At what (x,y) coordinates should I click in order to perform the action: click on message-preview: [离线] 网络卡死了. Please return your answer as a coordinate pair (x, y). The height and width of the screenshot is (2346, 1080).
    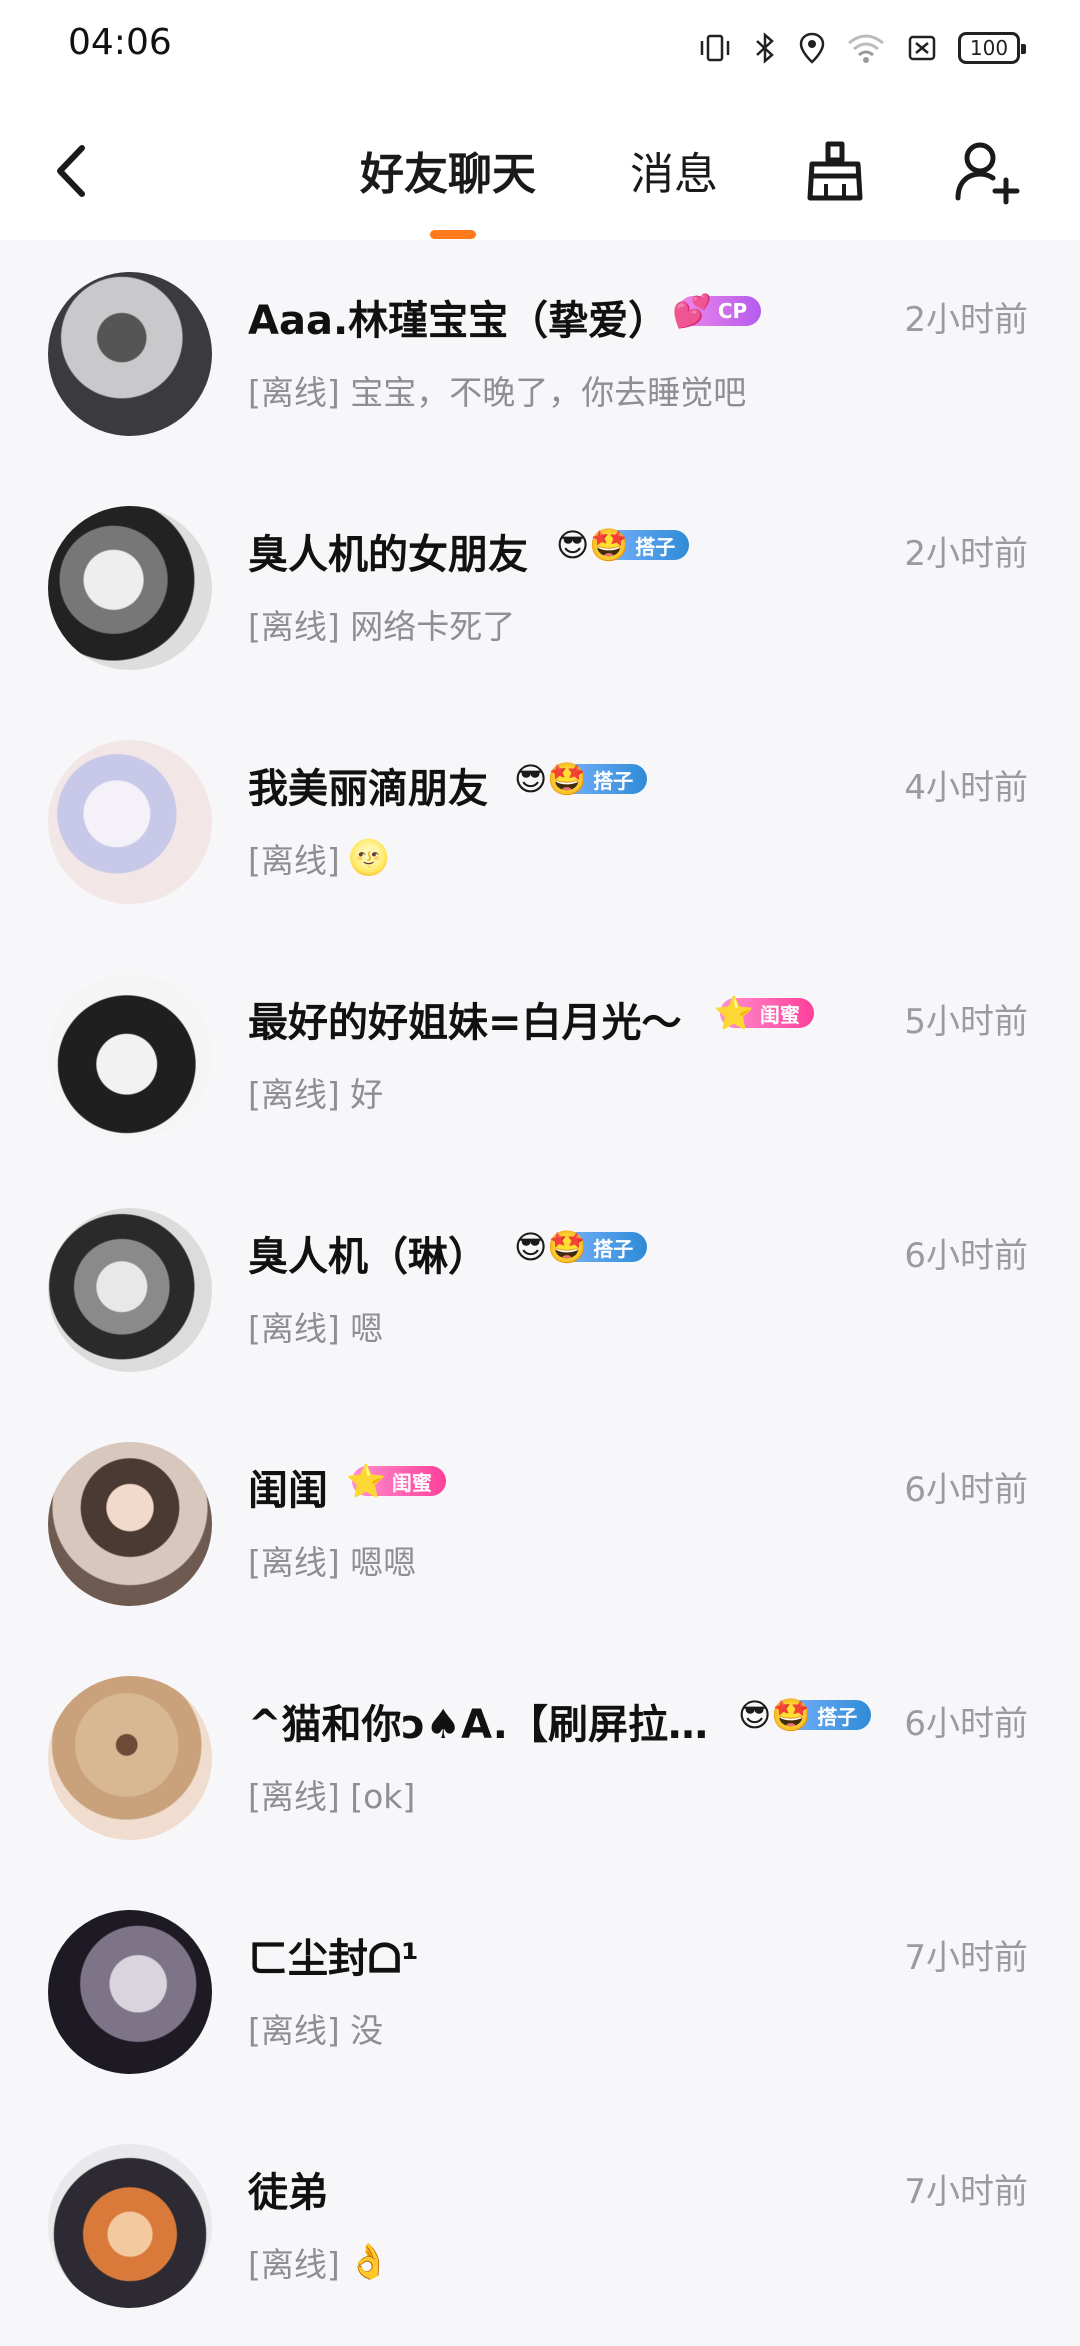
    Looking at the image, I should click on (381, 624).